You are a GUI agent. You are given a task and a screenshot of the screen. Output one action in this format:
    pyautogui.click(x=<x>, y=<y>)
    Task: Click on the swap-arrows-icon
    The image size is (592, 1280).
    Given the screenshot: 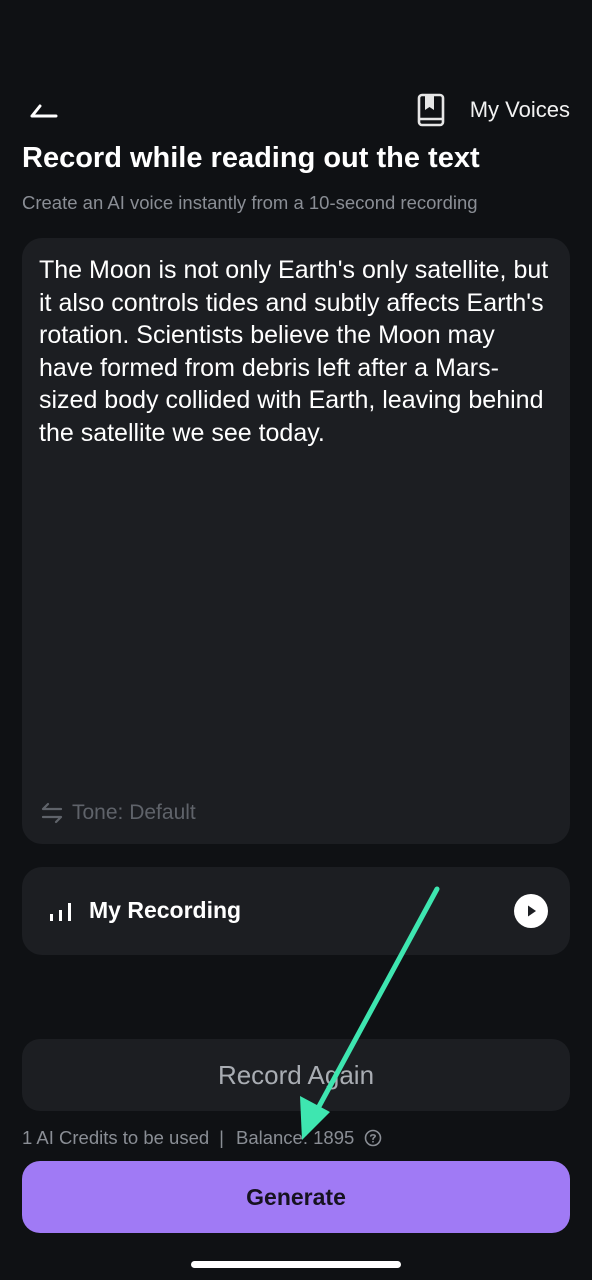 What is the action you would take?
    pyautogui.click(x=52, y=813)
    